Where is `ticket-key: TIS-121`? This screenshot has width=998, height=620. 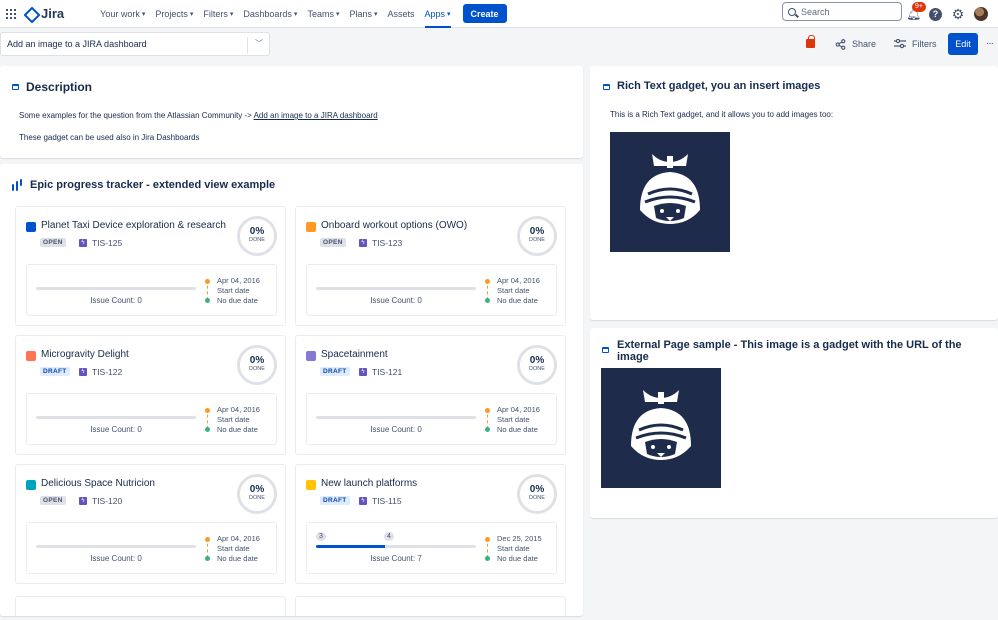
ticket-key: TIS-121 is located at coordinates (387, 372).